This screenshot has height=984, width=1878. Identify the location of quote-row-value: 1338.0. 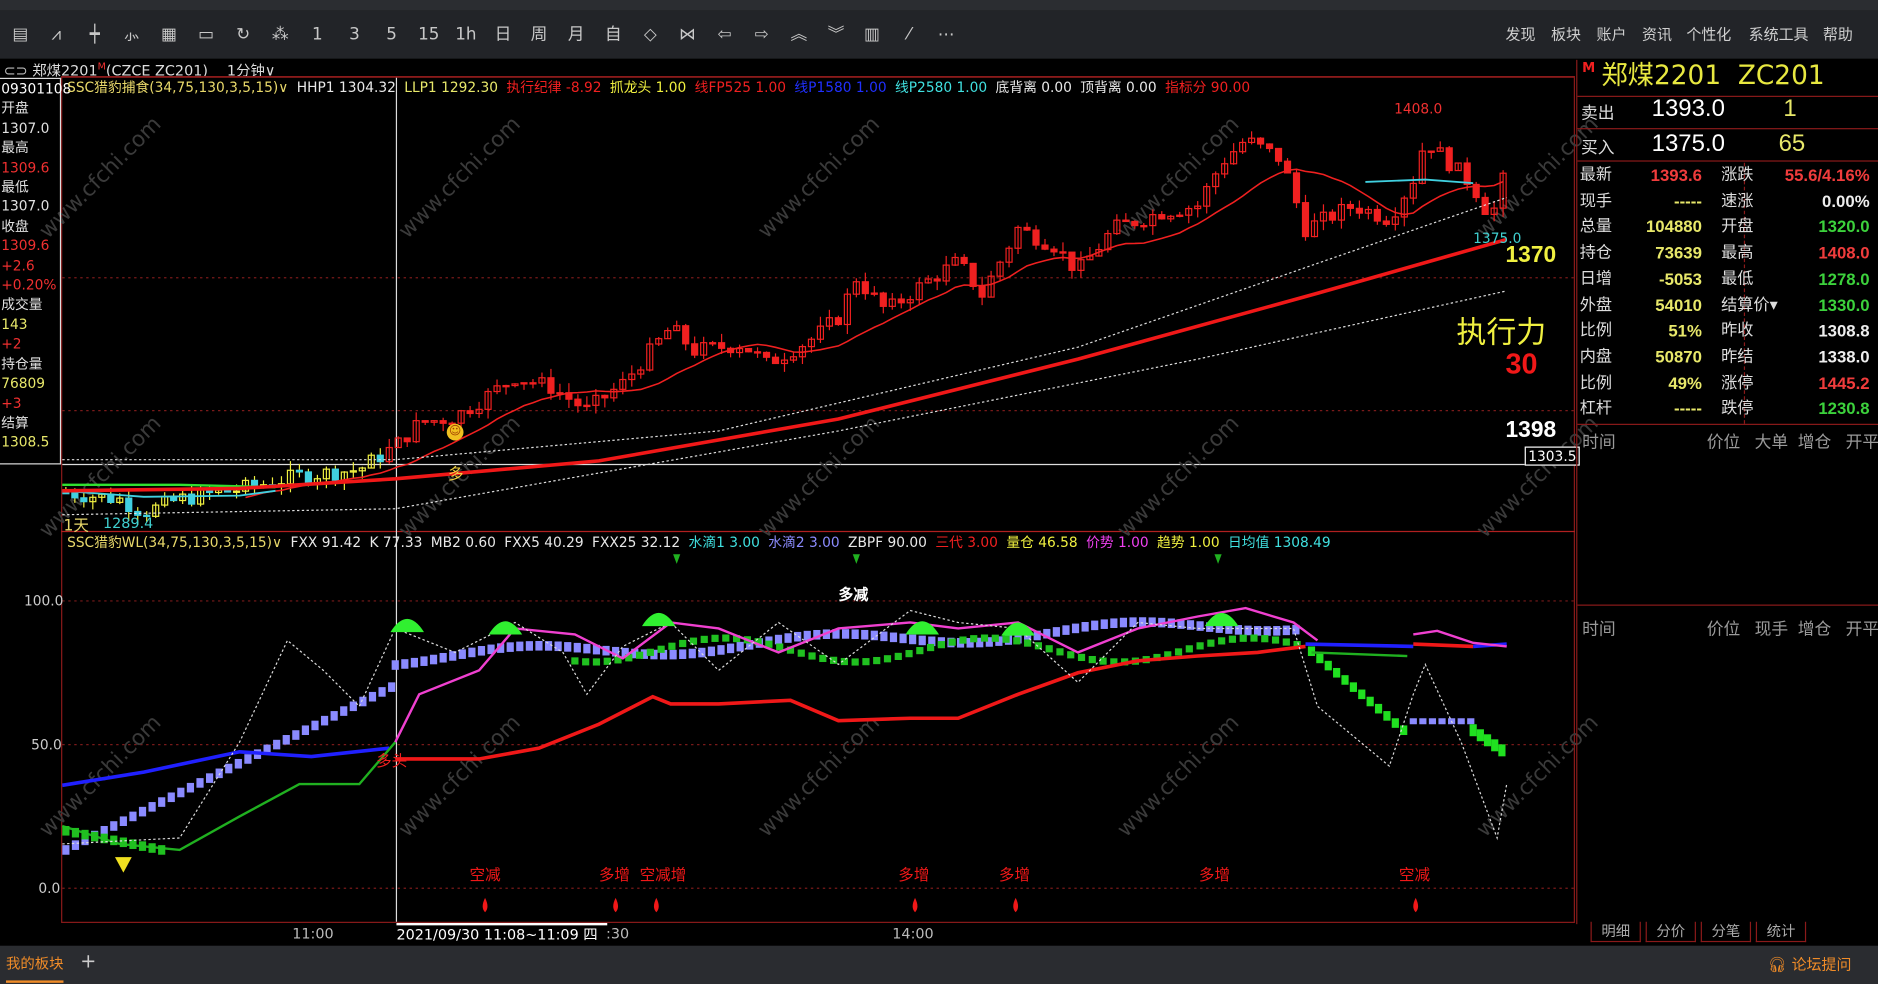
(1844, 357).